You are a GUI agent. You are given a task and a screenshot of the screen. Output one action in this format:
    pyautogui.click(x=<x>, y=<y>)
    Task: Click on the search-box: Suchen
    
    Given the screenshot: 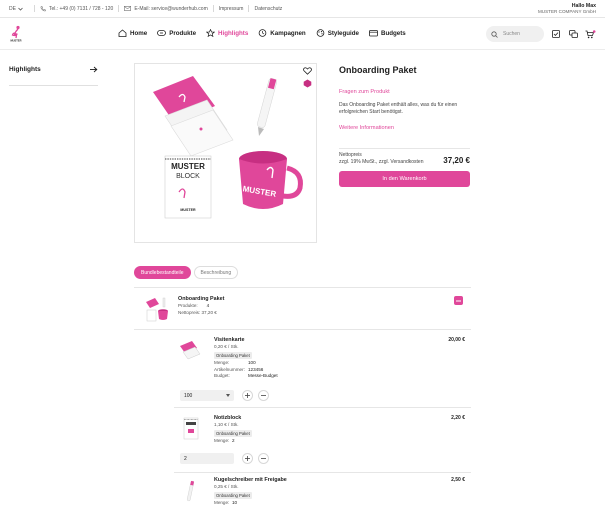 What is the action you would take?
    pyautogui.click(x=515, y=34)
    